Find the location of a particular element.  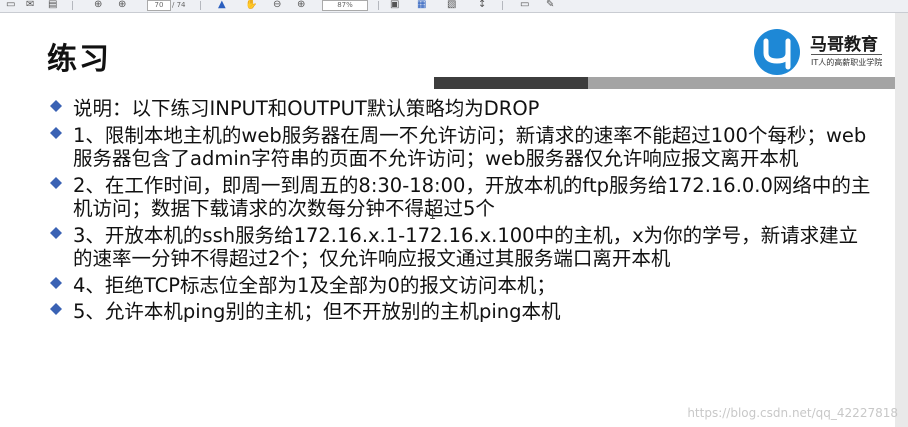

pen-icon: ✎ is located at coordinates (550, 5).